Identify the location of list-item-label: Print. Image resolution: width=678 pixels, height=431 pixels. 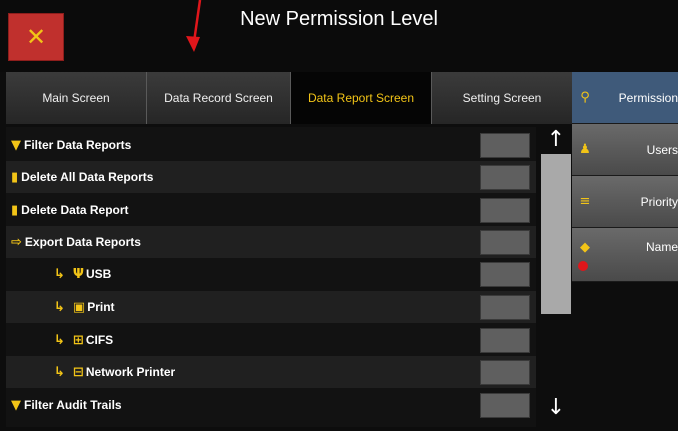
(101, 307).